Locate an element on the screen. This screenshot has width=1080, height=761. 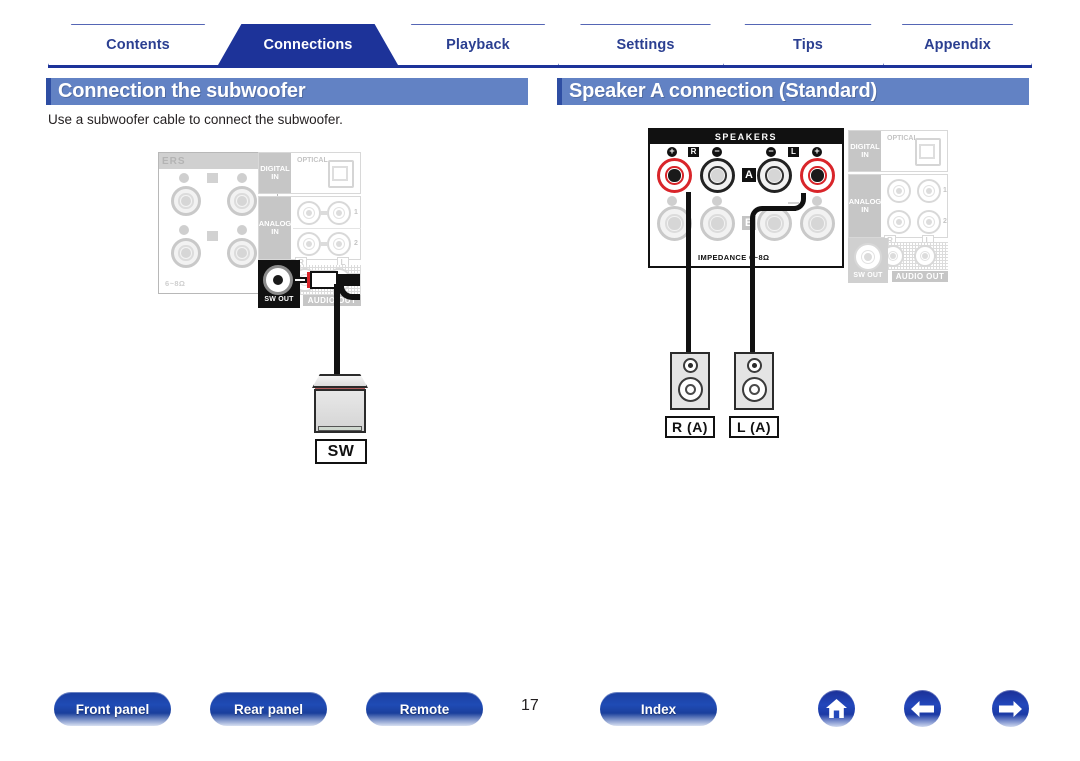
back-button is located at coordinates (922, 708).